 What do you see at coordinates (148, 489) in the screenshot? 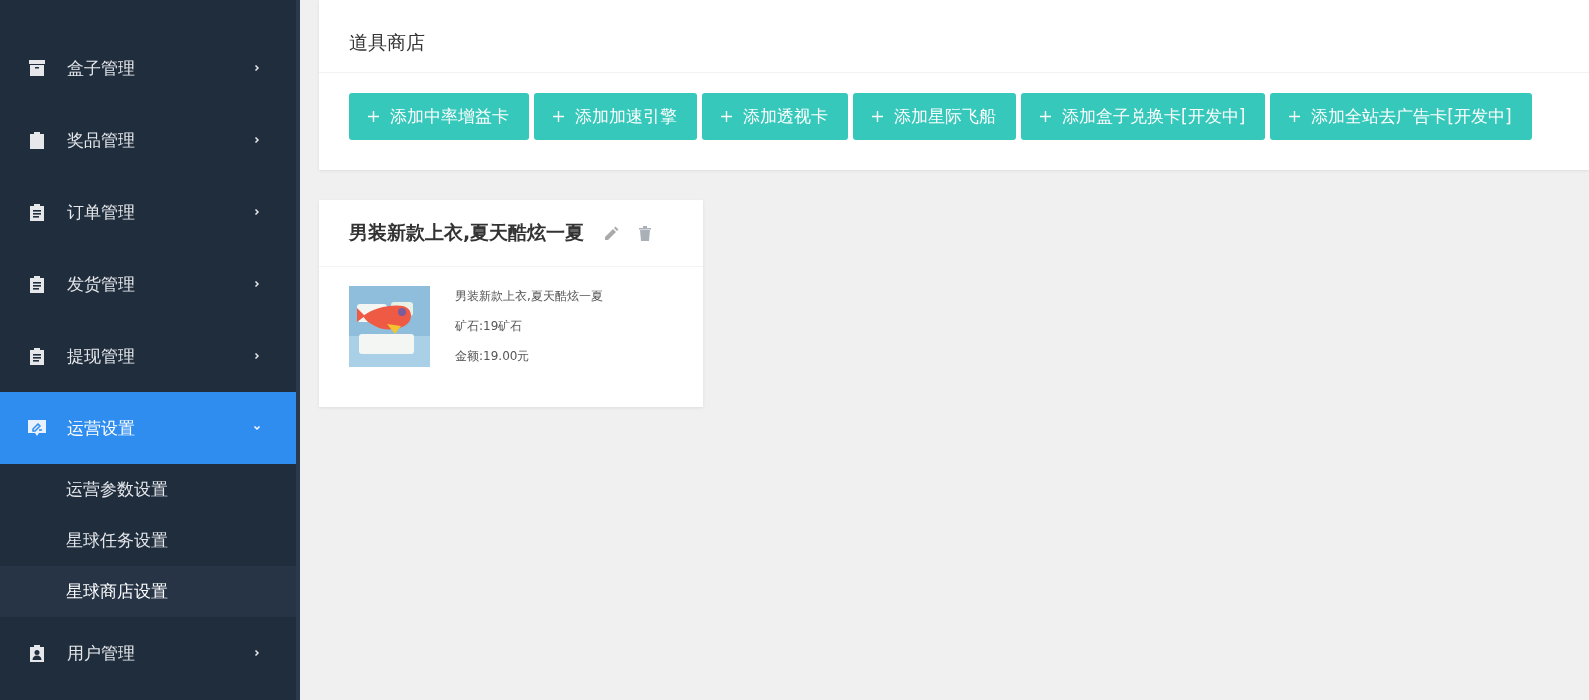
I see `submenu-item: 运营参数设置` at bounding box center [148, 489].